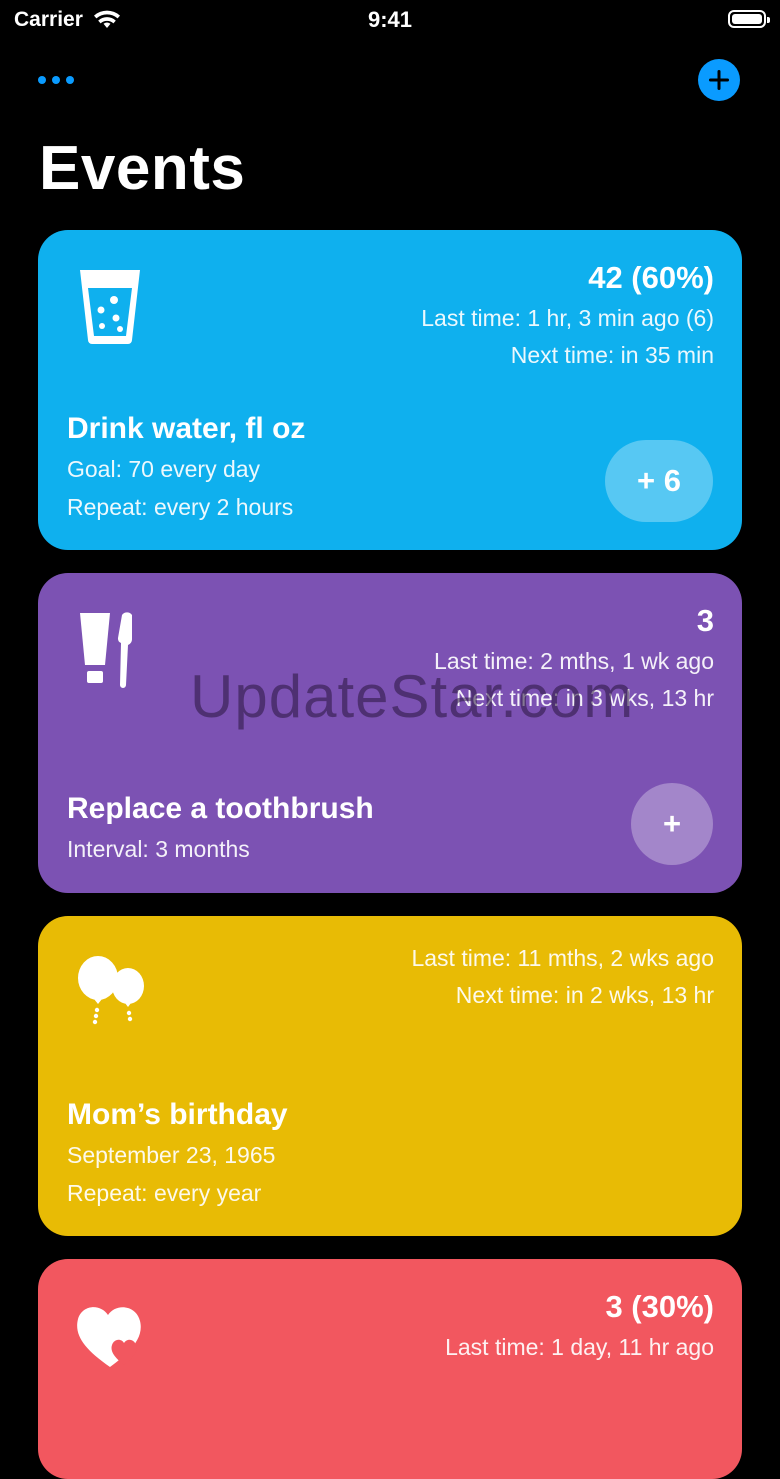 The height and width of the screenshot is (1479, 780). Describe the element at coordinates (659, 1306) in the screenshot. I see `event-count: 3 (30%)` at that location.